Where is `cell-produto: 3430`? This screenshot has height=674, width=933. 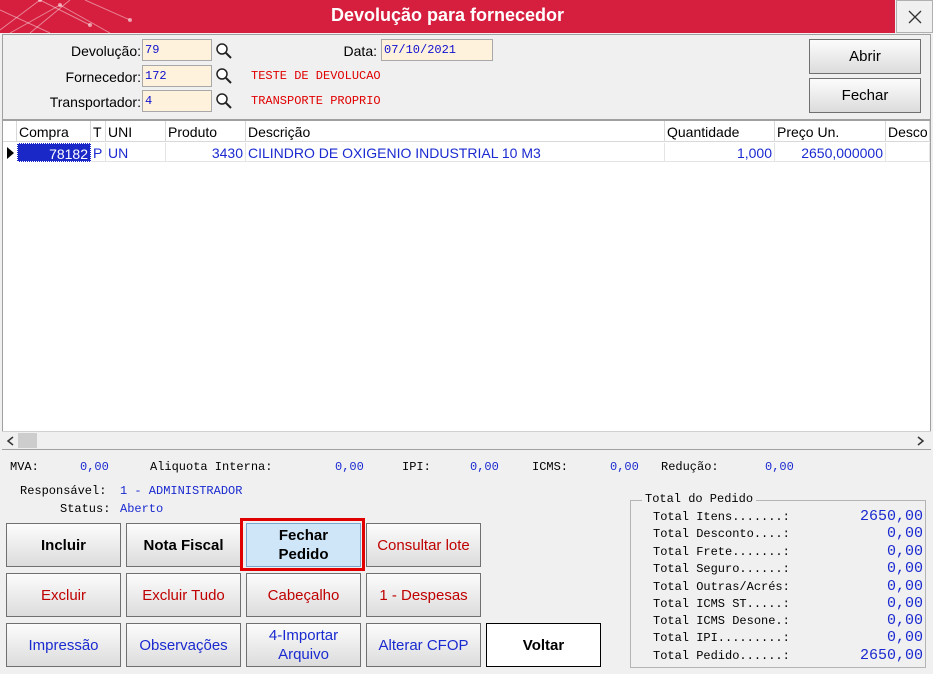
cell-produto: 3430 is located at coordinates (206, 152).